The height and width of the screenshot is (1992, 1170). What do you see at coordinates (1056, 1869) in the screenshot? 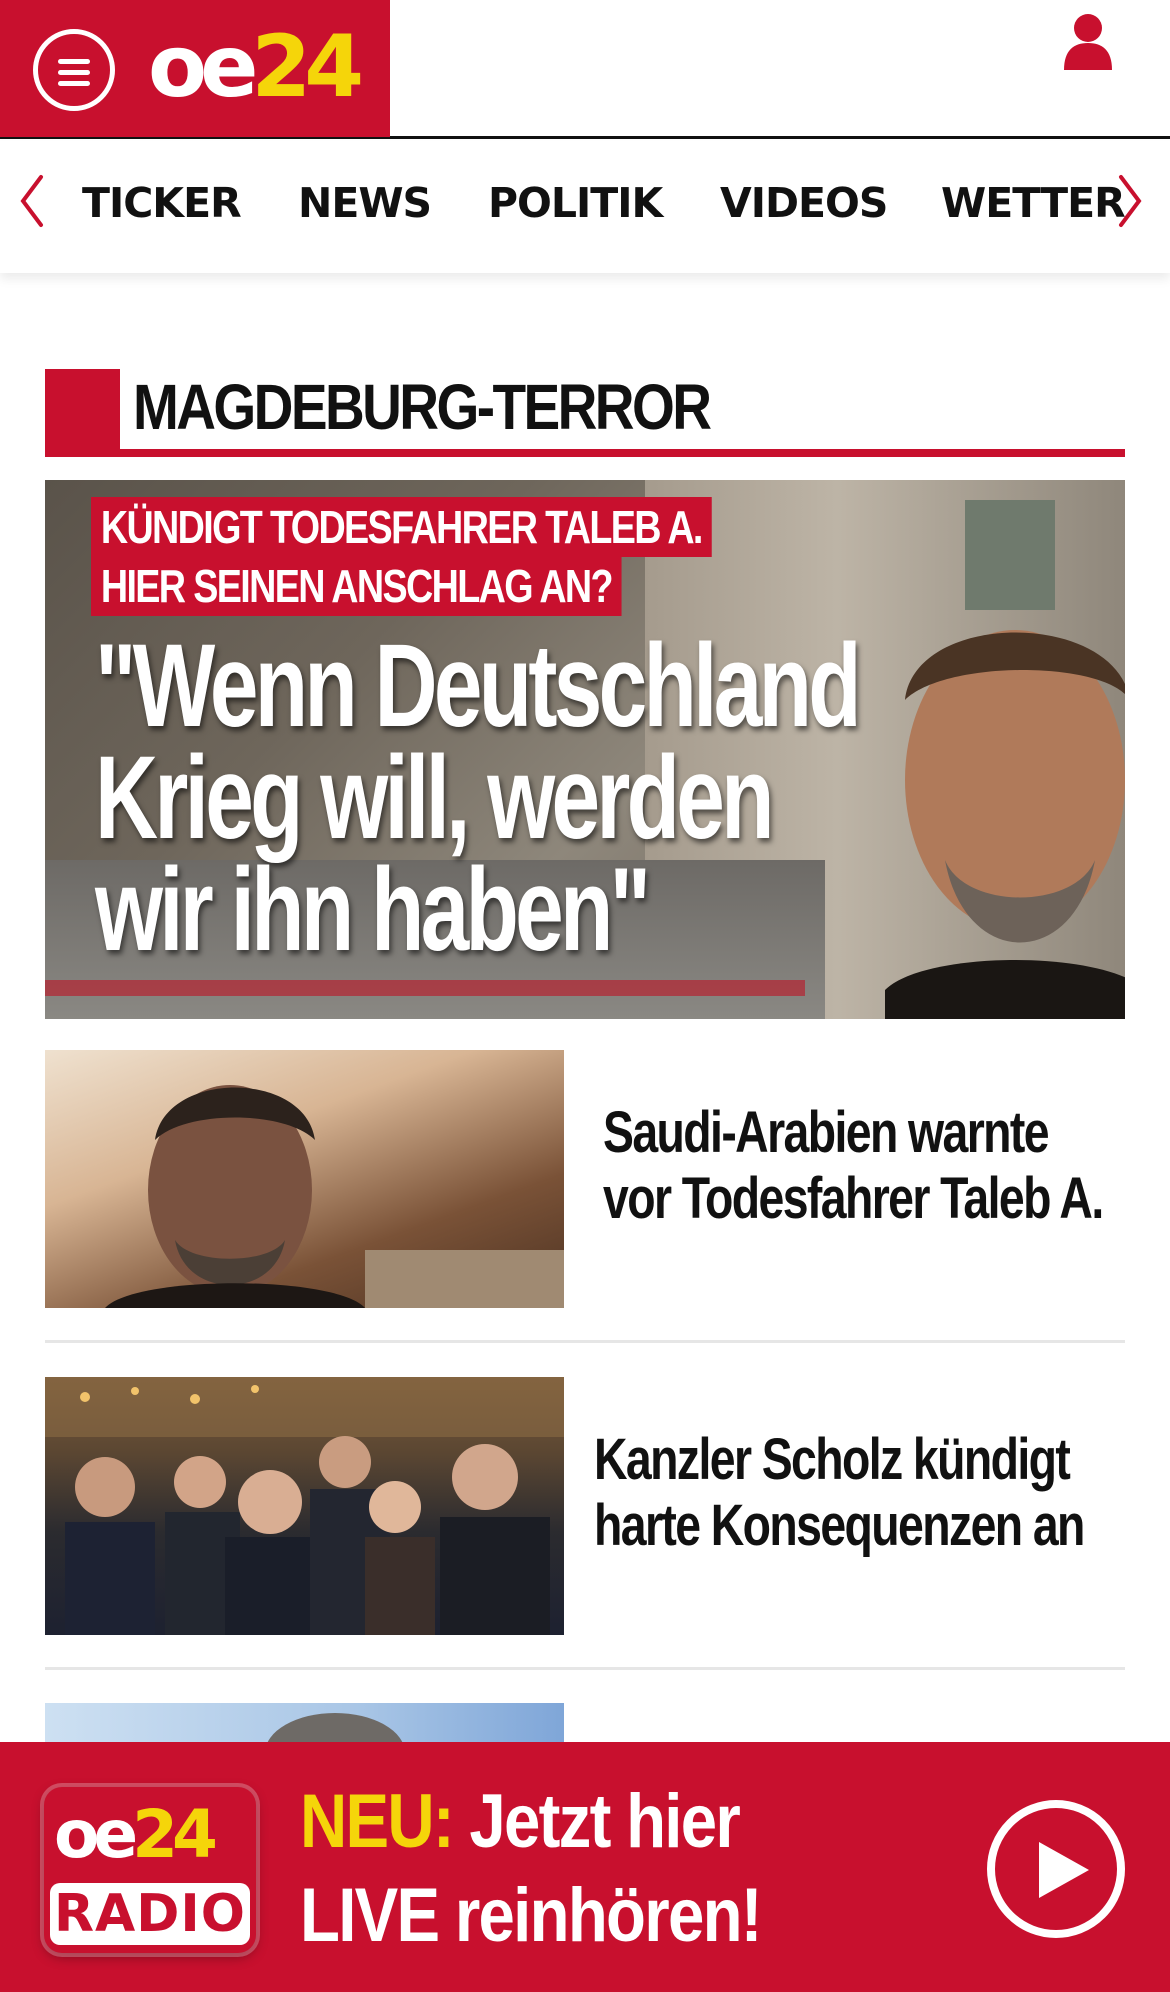
I see `play-icon` at bounding box center [1056, 1869].